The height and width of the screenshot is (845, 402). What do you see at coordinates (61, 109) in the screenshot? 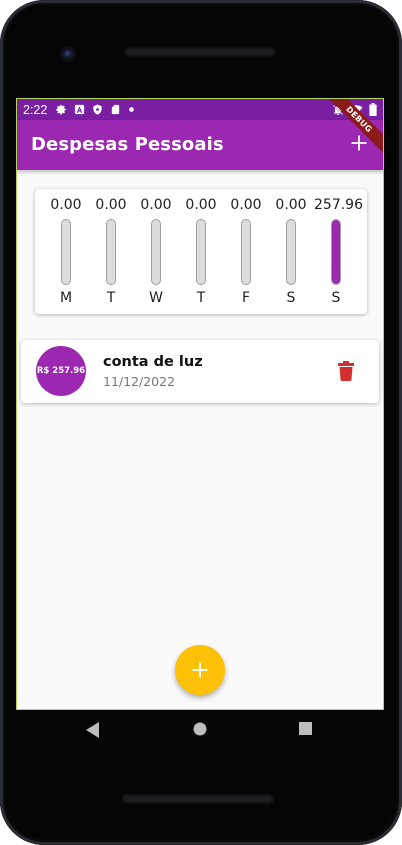
I see `gear-icon` at bounding box center [61, 109].